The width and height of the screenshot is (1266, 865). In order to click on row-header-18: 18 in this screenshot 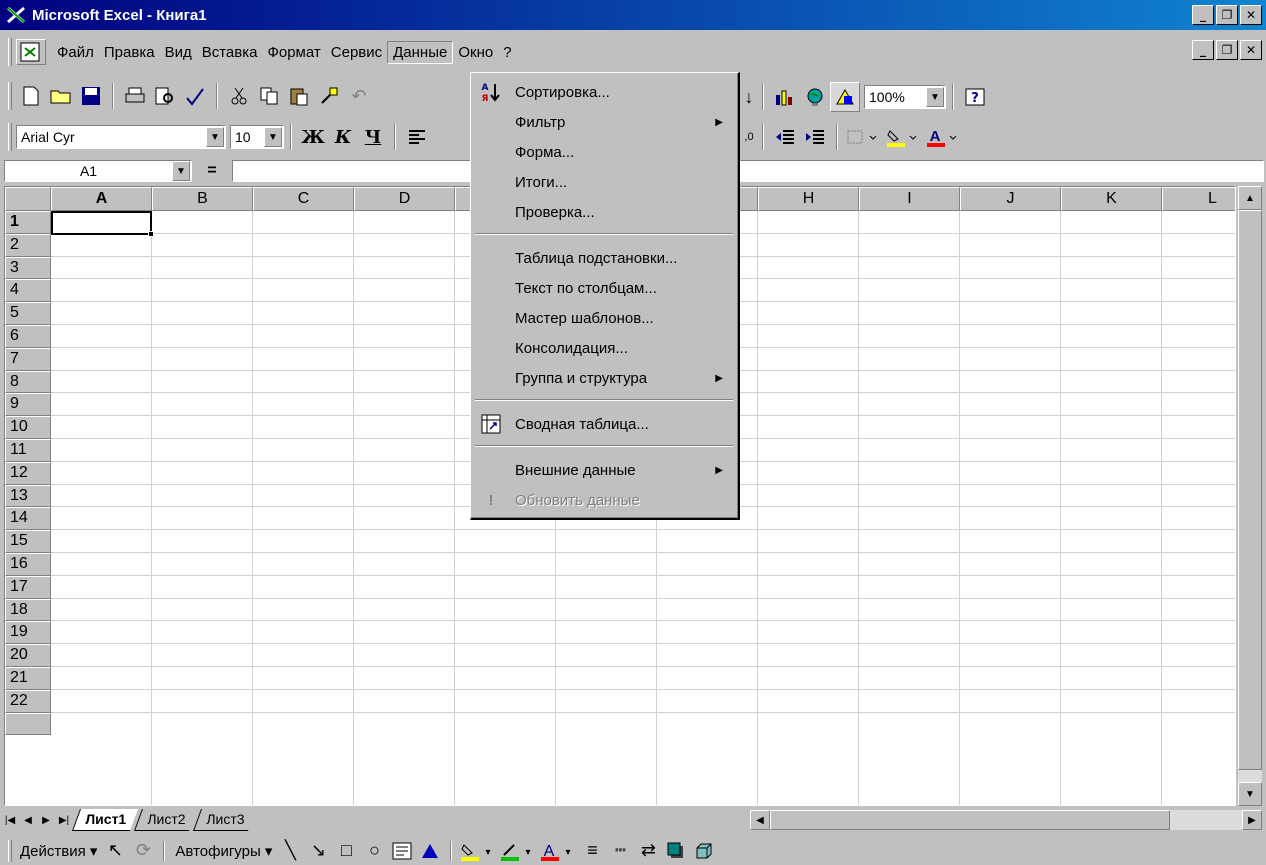, I will do `click(28, 610)`.